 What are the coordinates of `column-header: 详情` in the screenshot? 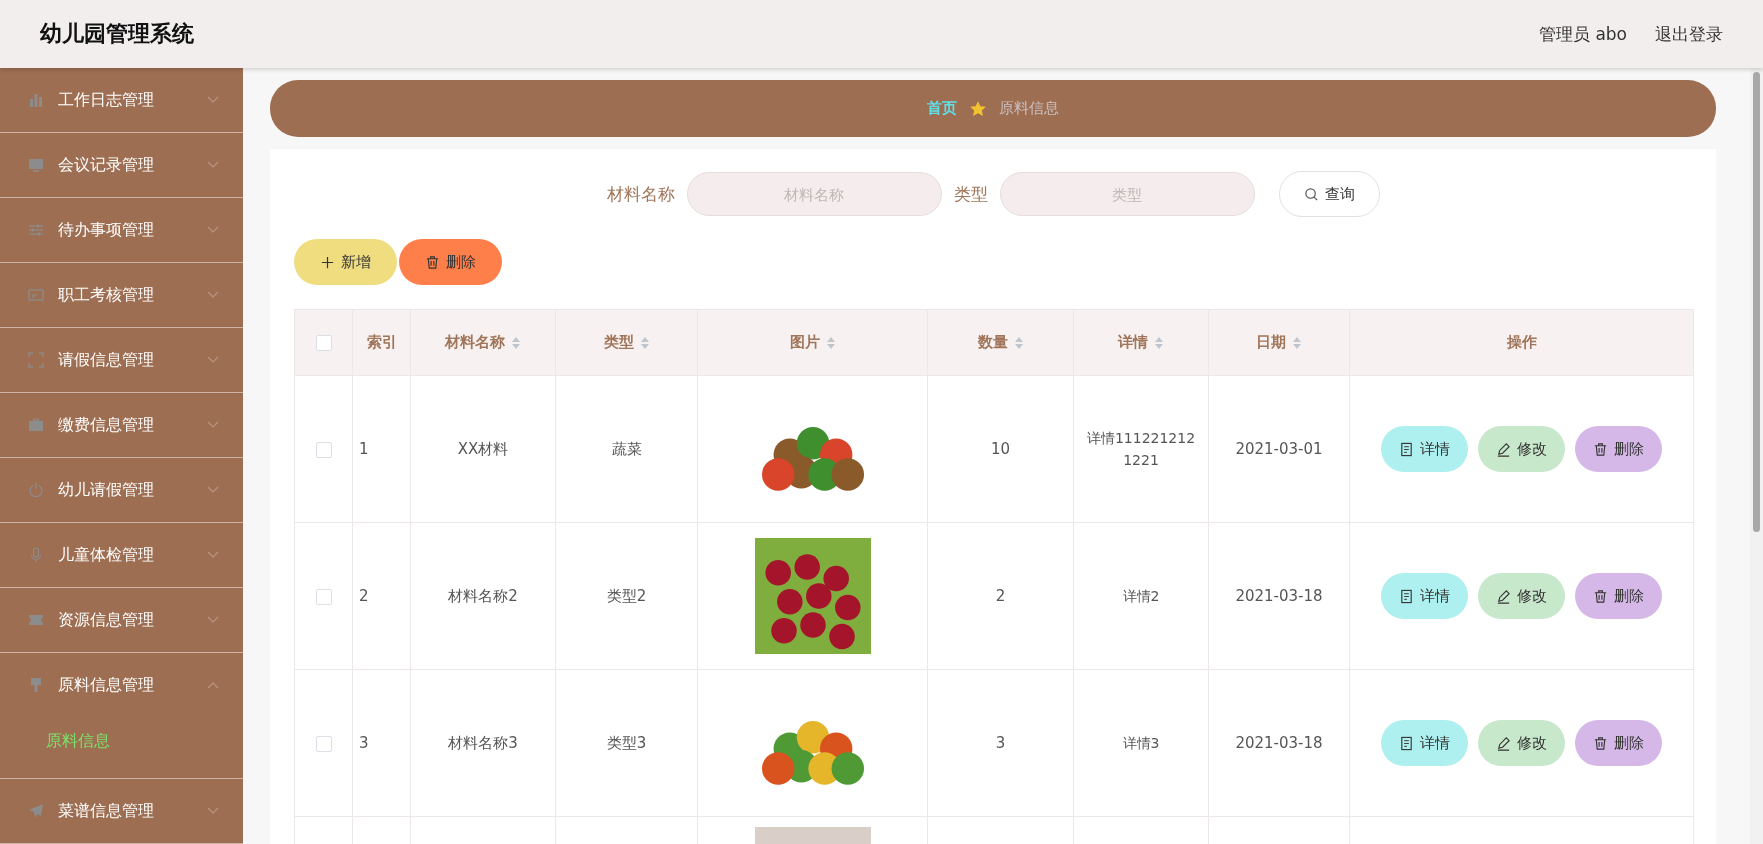 It's located at (1141, 342).